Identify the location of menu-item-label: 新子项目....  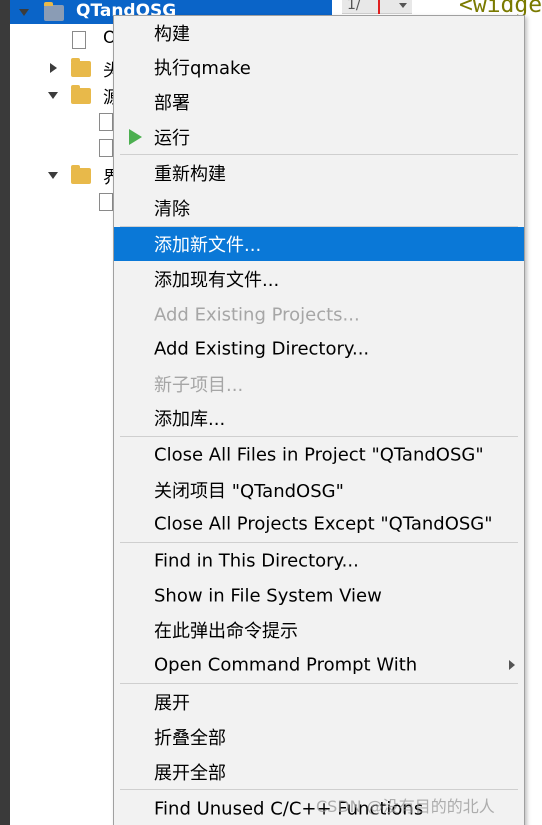
(199, 385).